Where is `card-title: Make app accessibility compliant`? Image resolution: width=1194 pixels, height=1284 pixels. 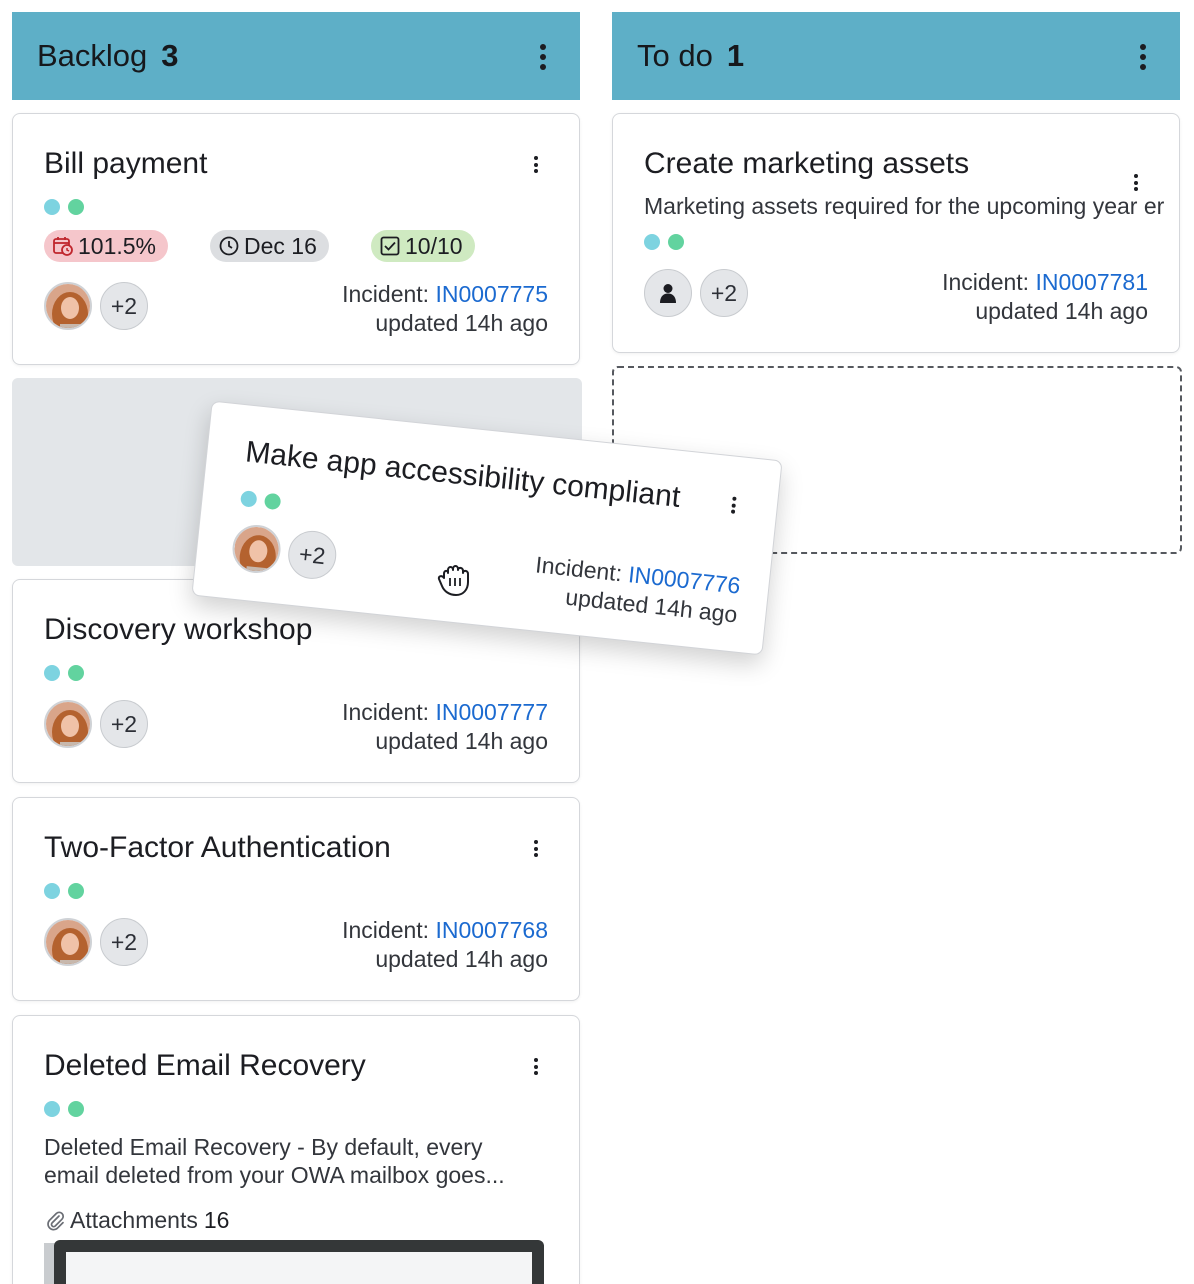
card-title: Make app accessibility compliant is located at coordinates (462, 474).